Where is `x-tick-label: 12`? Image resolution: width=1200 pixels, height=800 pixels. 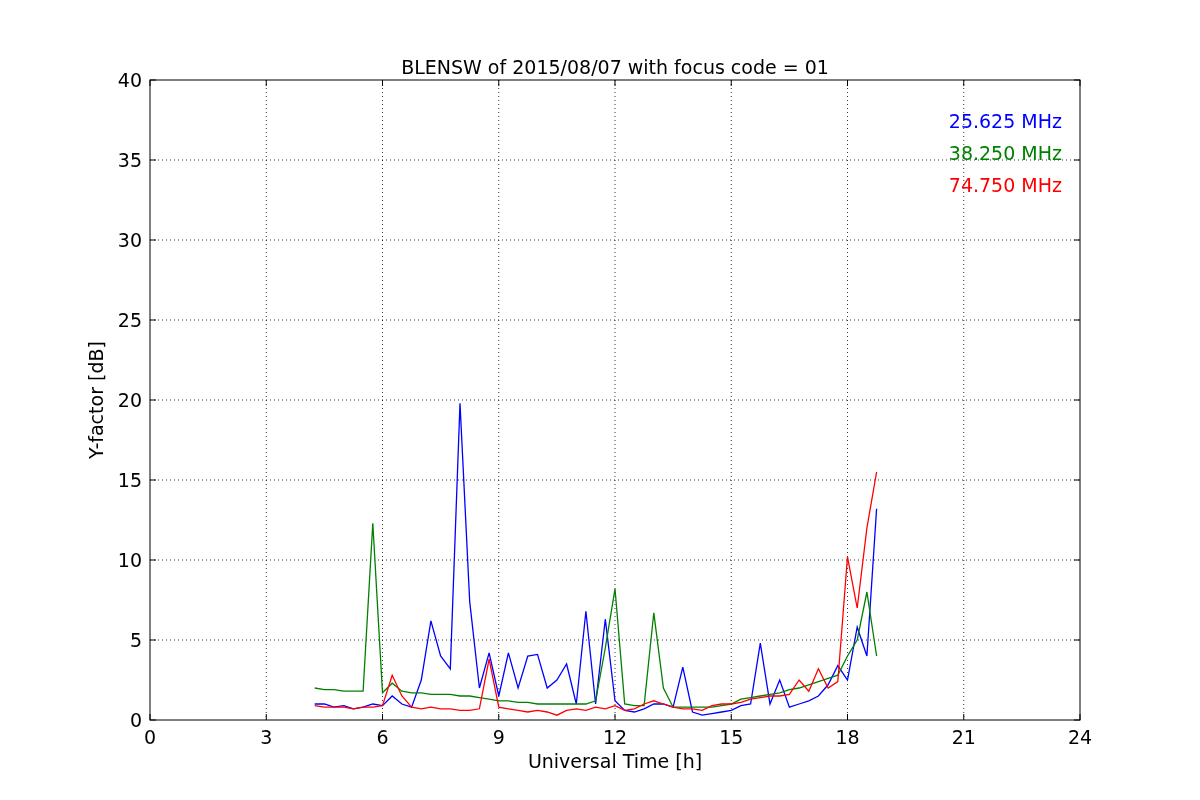
x-tick-label: 12 is located at coordinates (615, 737).